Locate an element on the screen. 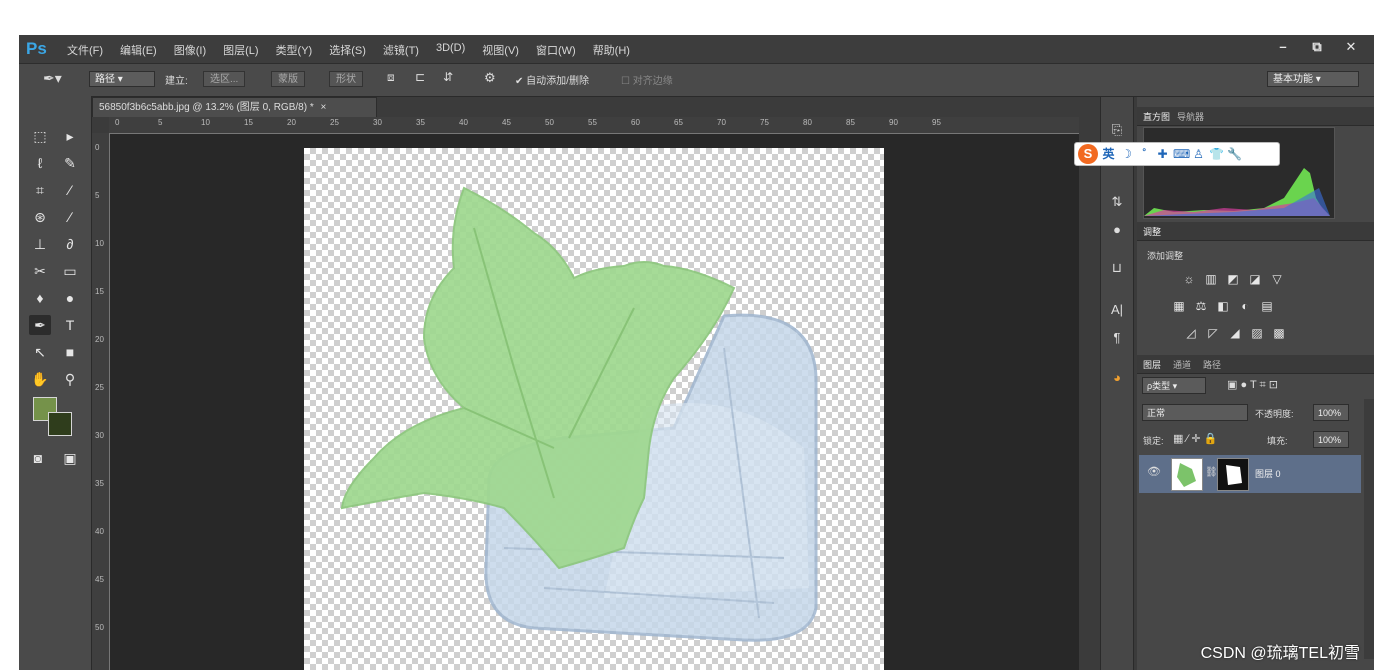  info-panel-icon: ● is located at coordinates (1117, 230).